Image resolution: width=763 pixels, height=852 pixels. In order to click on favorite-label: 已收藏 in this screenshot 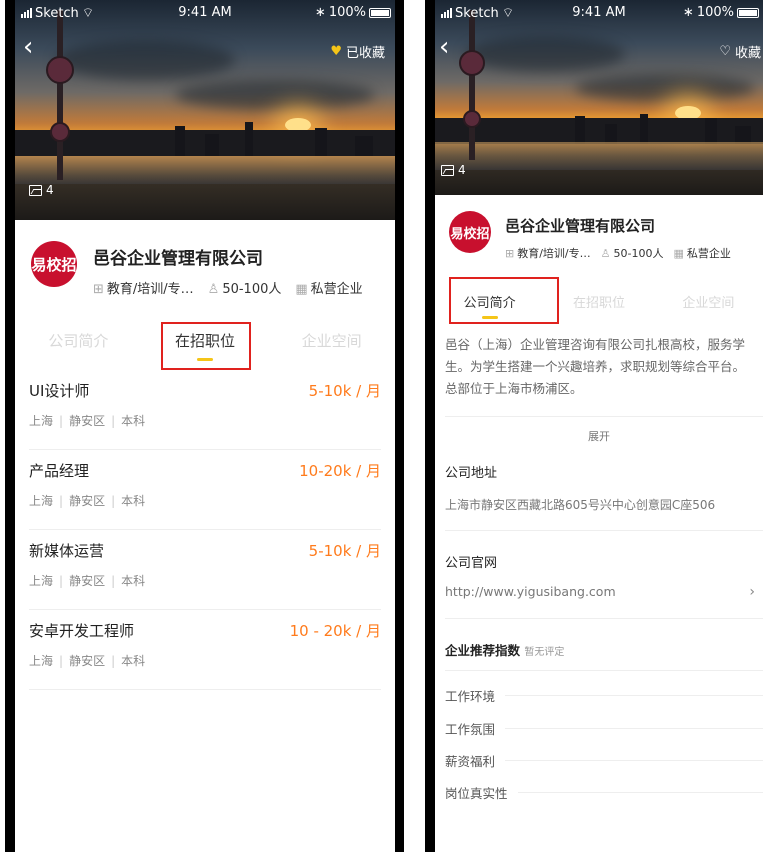, I will do `click(365, 53)`.